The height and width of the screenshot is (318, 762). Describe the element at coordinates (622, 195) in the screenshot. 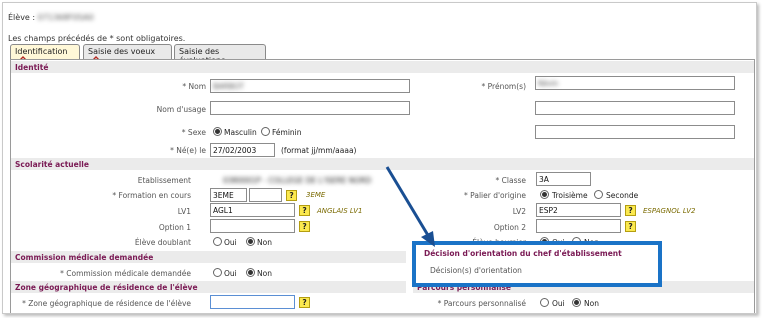

I see `seconde-label: Seconde` at that location.